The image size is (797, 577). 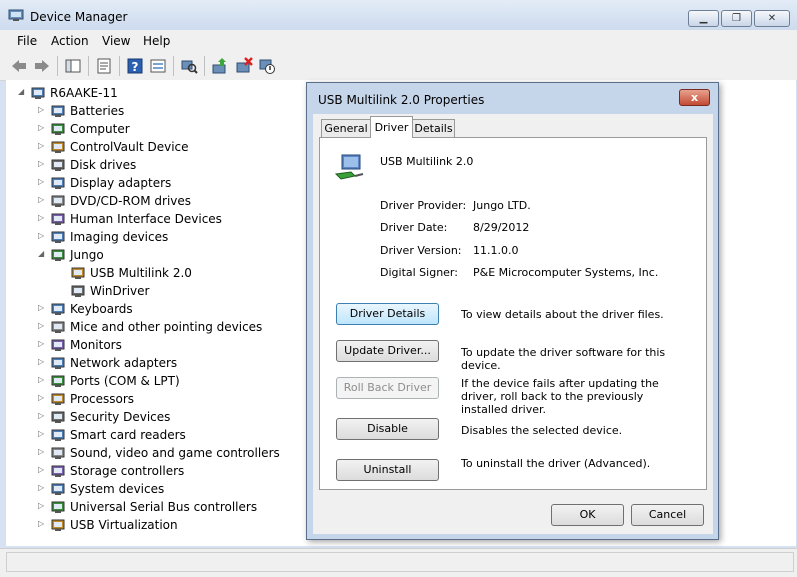 I want to click on menu-action: Action, so click(x=70, y=41).